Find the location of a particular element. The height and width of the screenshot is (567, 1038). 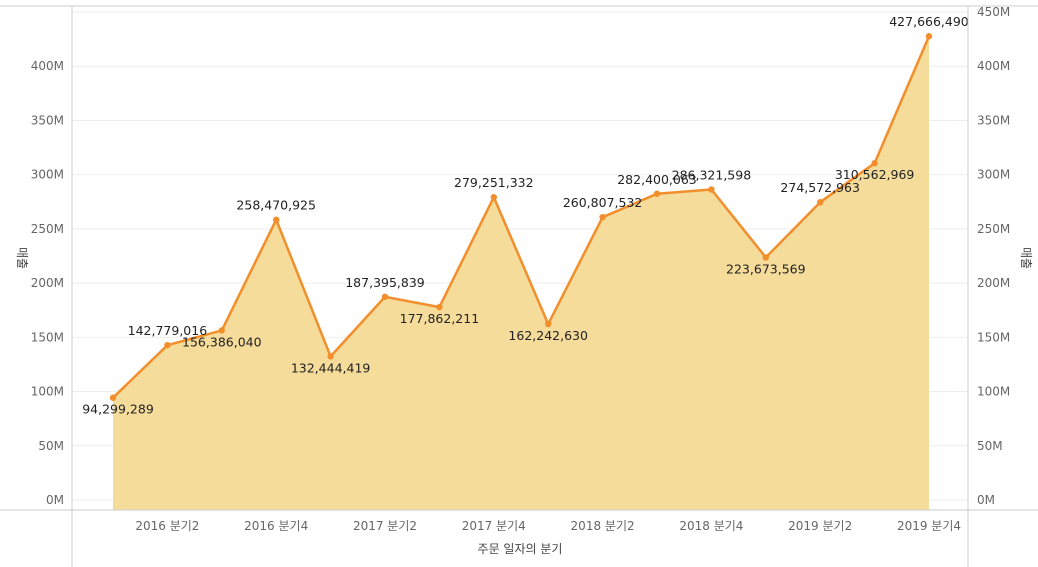

y-tick-label-left: 50M is located at coordinates (51, 446).